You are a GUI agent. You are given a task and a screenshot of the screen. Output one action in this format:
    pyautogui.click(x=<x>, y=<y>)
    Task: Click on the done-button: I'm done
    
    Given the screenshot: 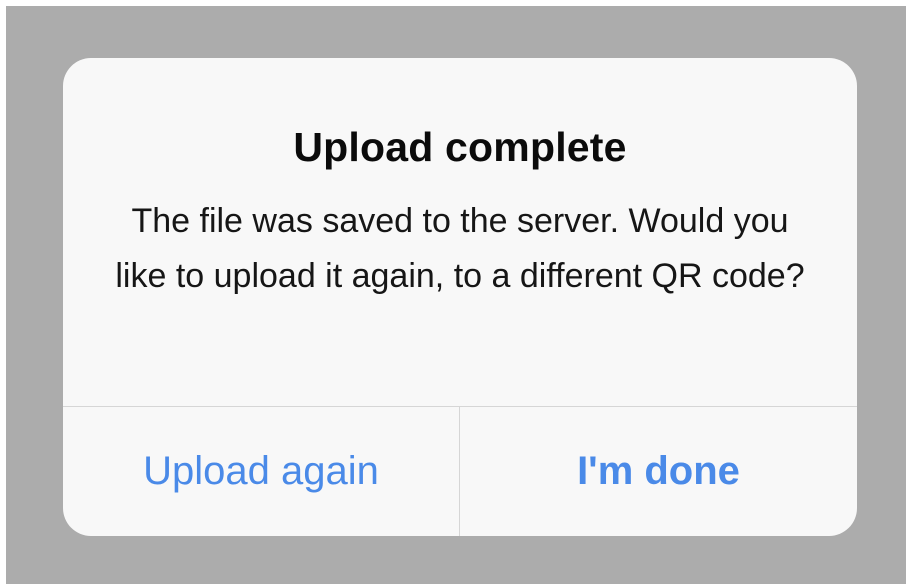 What is the action you would take?
    pyautogui.click(x=658, y=471)
    